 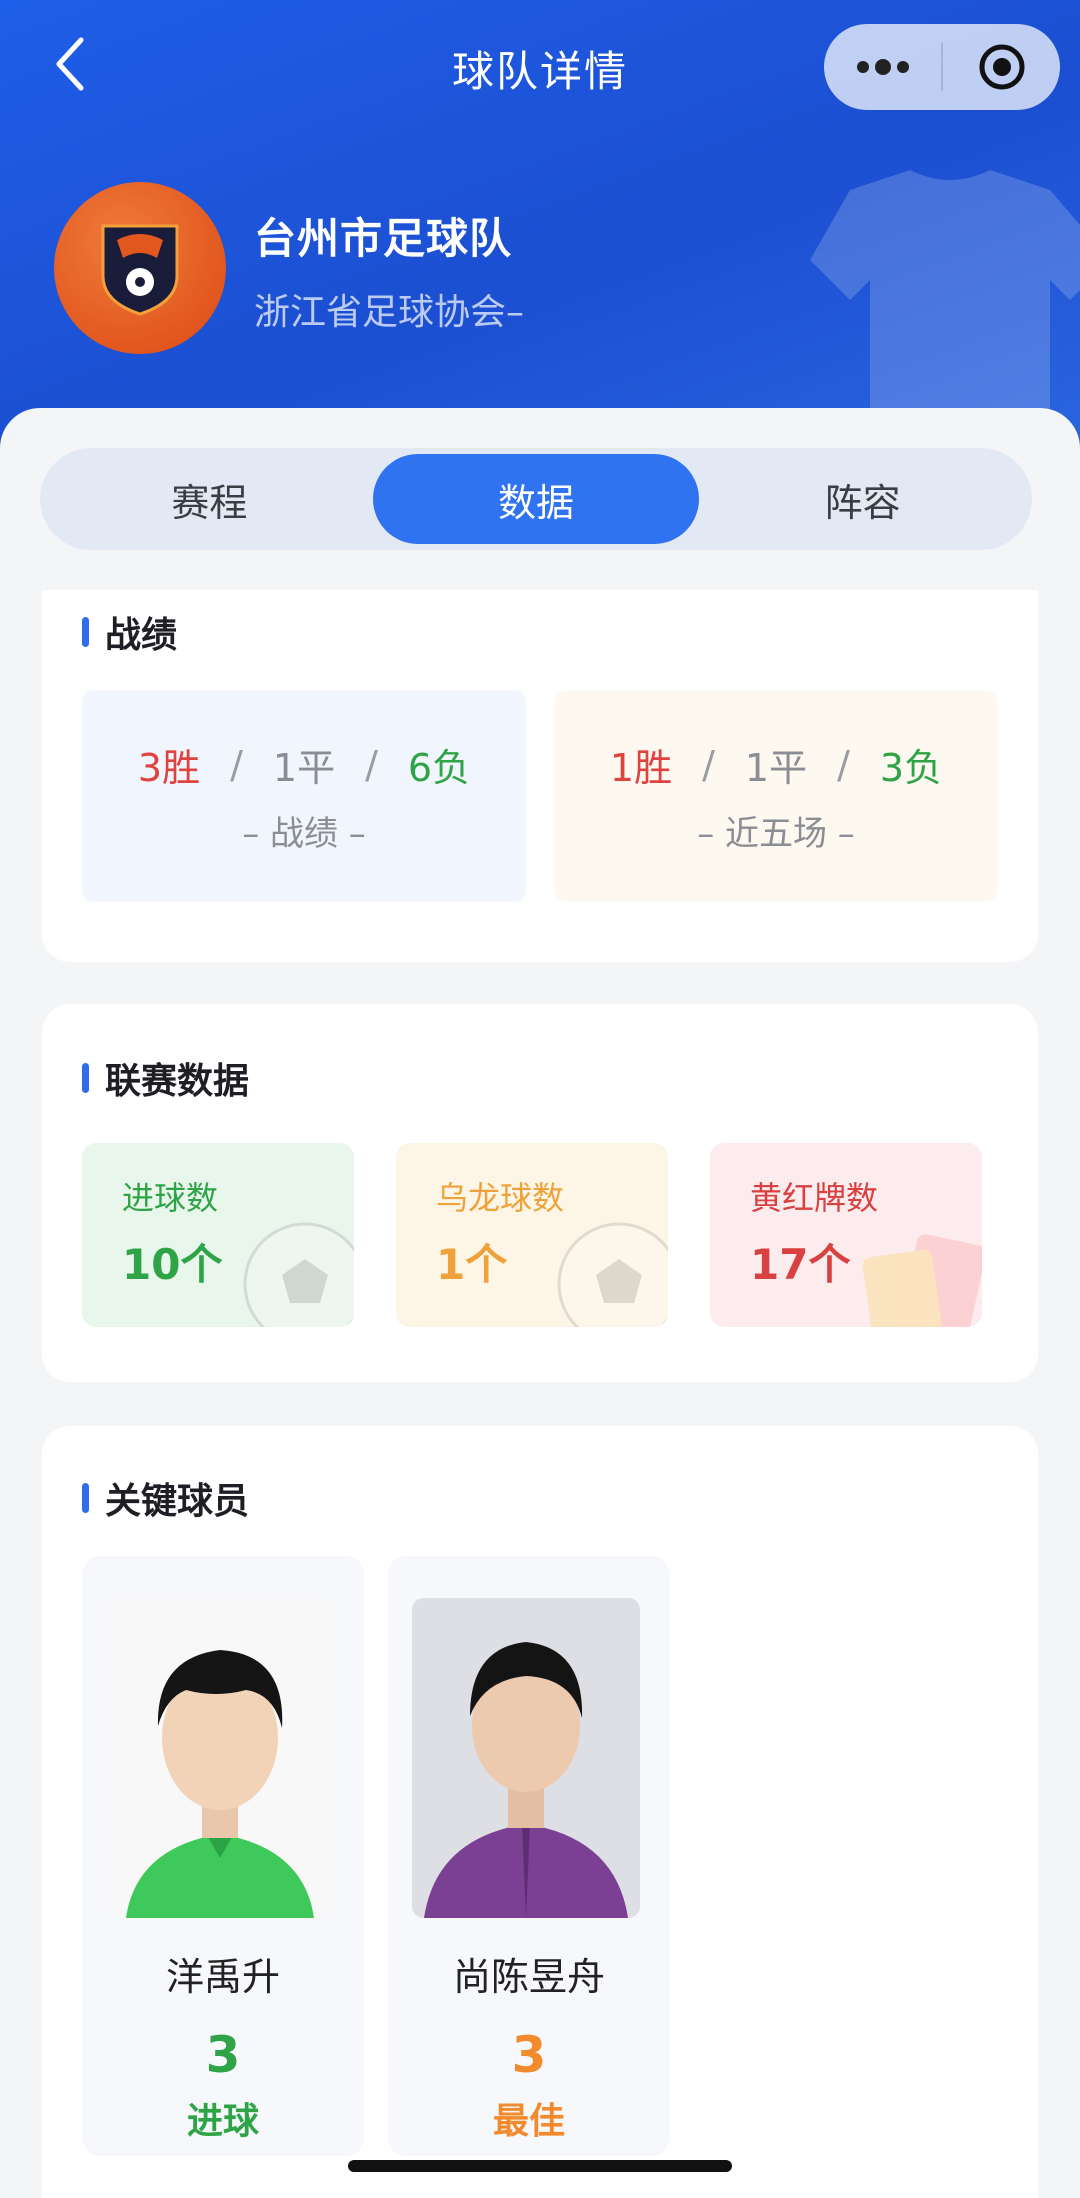 I want to click on goals-label: 进球数, so click(x=170, y=1198).